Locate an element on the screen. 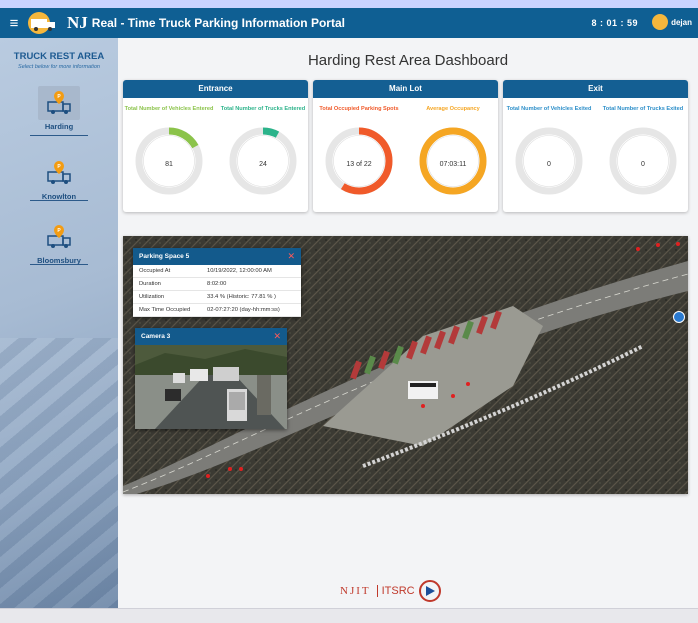 This screenshot has width=698, height=623. popup-title: Parking Space 5 is located at coordinates (164, 256).